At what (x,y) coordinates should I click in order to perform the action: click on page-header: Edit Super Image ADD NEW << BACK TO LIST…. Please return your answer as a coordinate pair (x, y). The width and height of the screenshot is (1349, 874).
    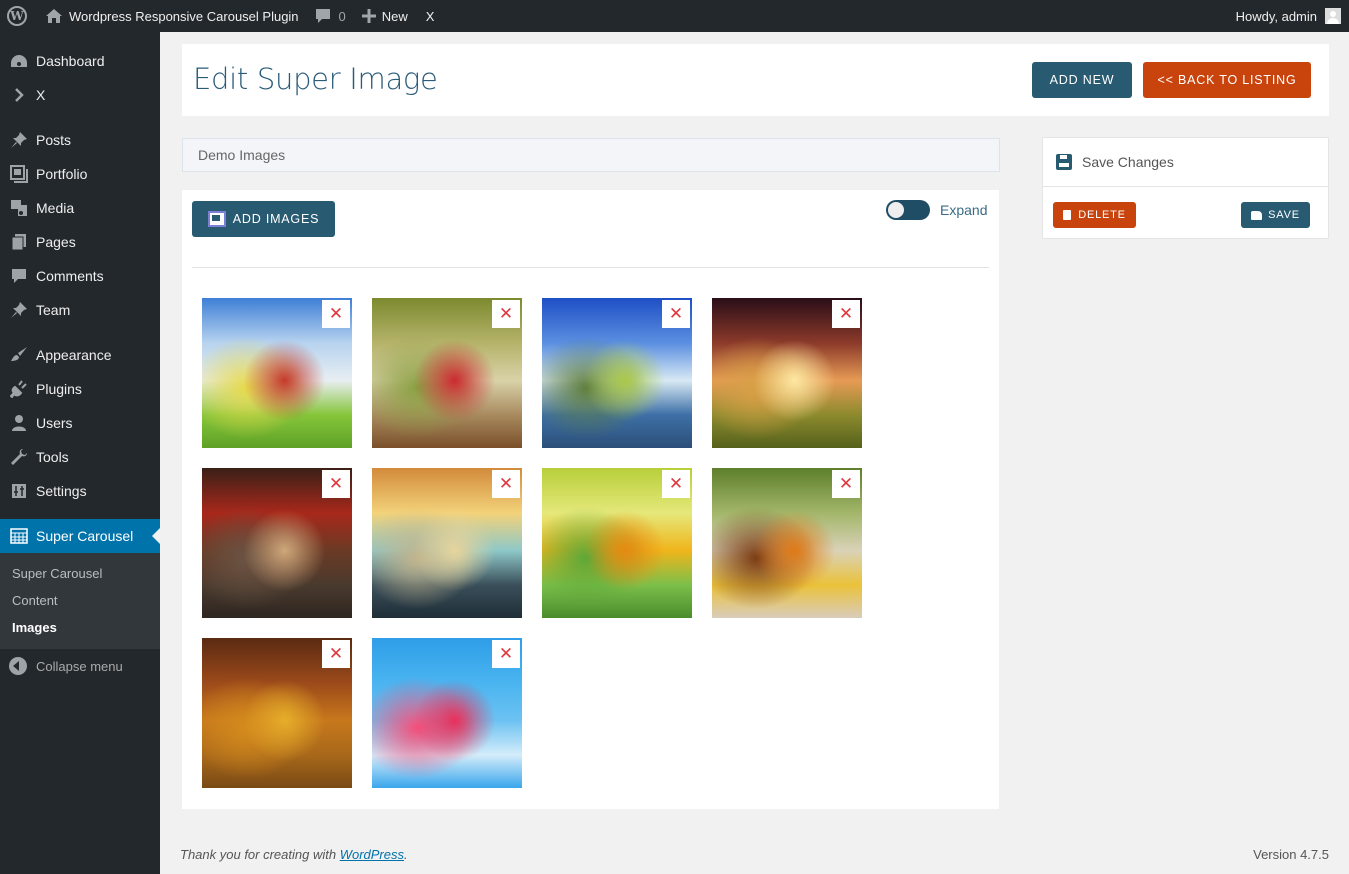
    Looking at the image, I should click on (755, 80).